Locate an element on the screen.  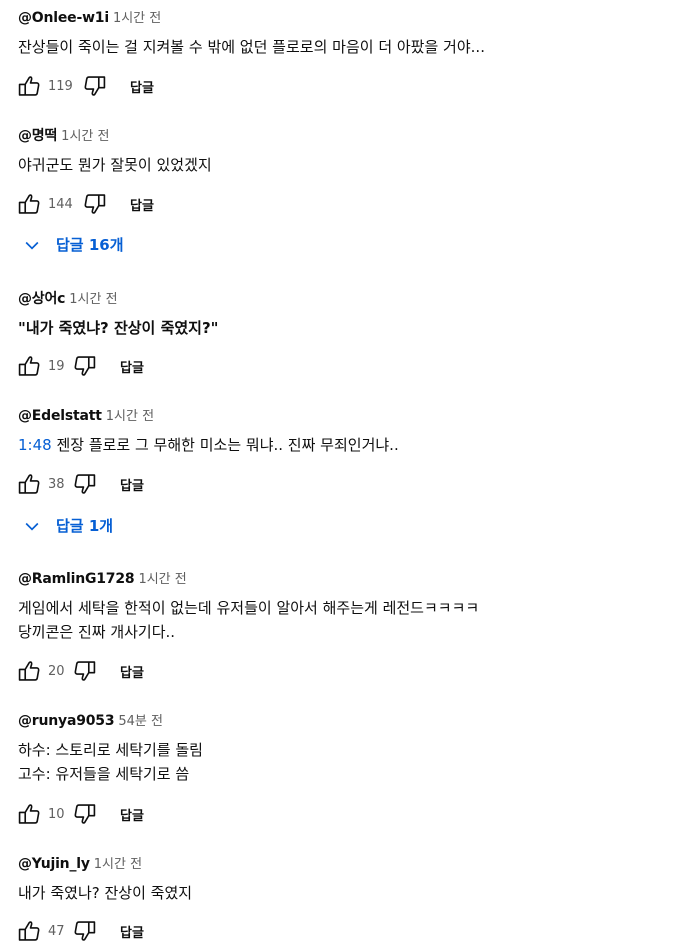
comment-meta: @runya9053 54분 전 is located at coordinates (341, 721).